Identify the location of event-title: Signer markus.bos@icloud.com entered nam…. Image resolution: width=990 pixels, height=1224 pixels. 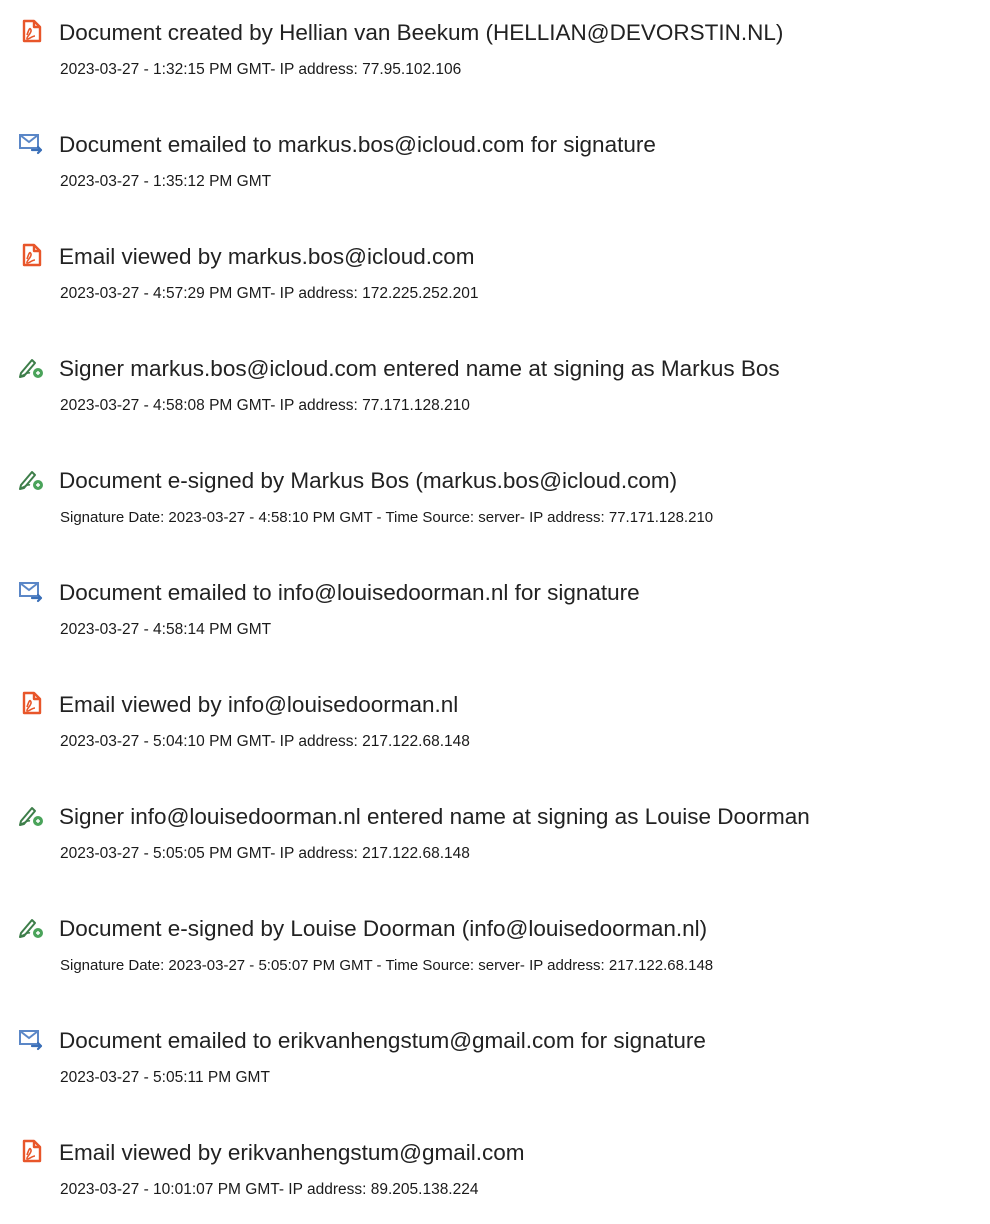
(419, 368).